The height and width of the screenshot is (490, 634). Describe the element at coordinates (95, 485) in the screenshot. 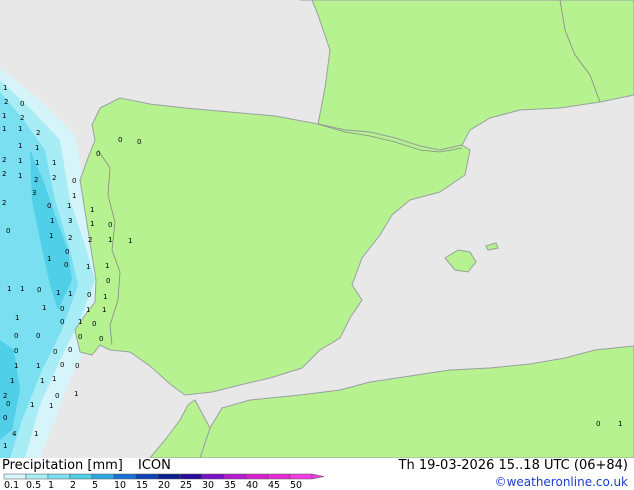

I see `scale-label: 5` at that location.